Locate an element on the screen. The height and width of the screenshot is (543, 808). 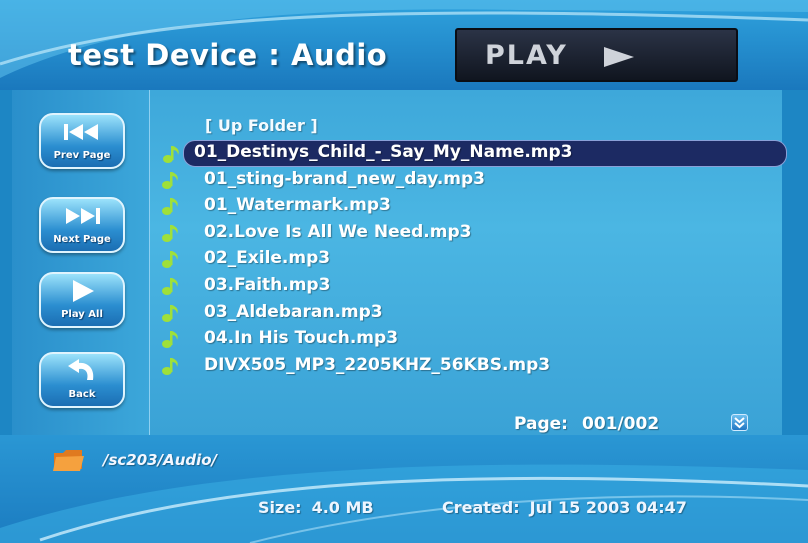
file-list-item: 02.Love Is All We Need.mp3 is located at coordinates (460, 233).